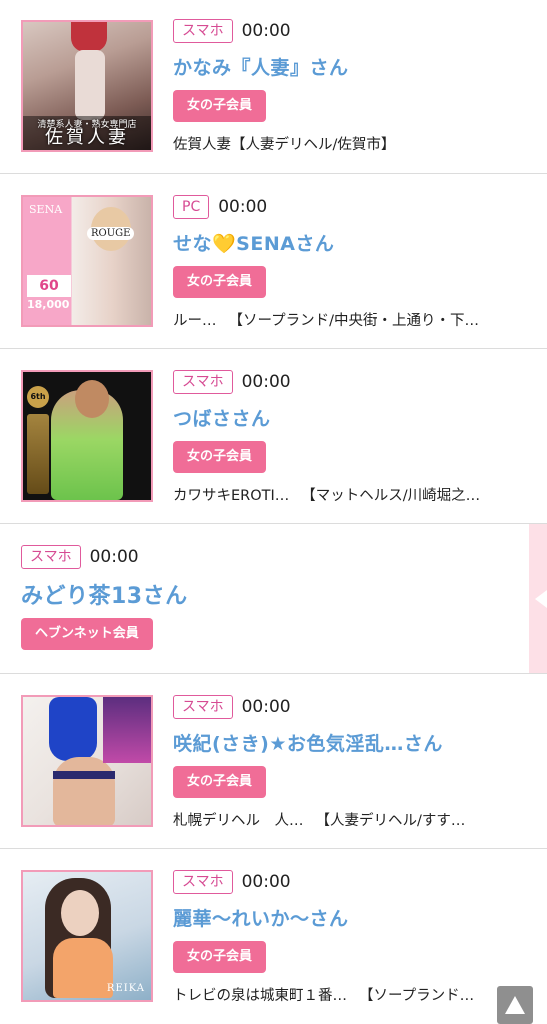 This screenshot has width=547, height=1024. I want to click on girl-name-link: せな💛SENAさん, so click(352, 242).